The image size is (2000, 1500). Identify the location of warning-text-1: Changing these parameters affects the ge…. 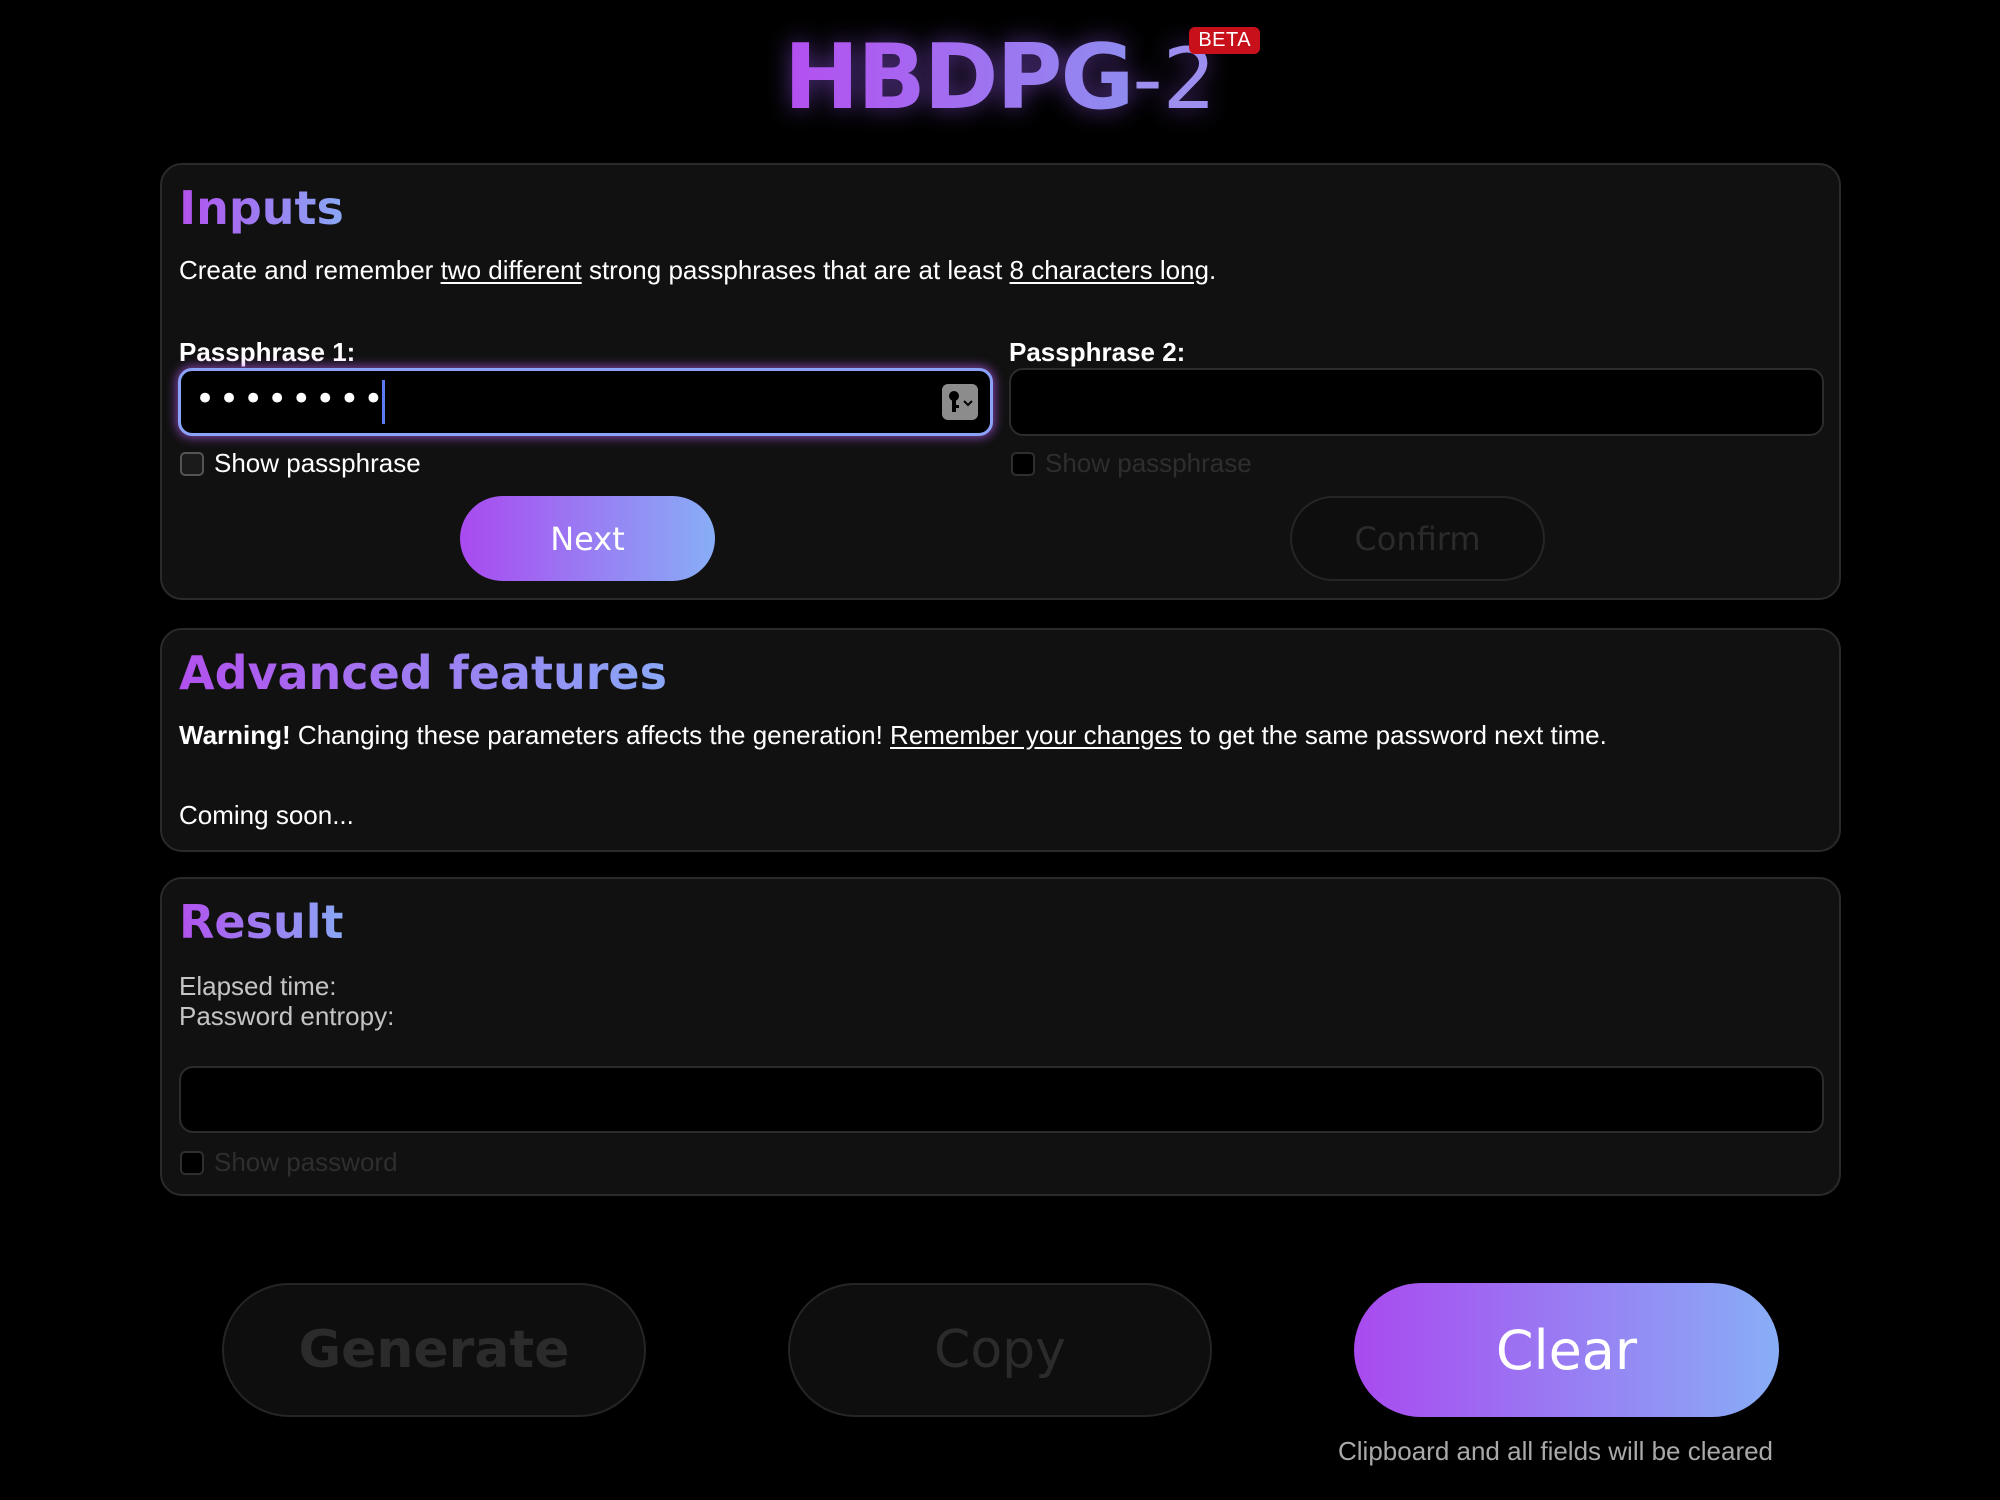
(590, 735).